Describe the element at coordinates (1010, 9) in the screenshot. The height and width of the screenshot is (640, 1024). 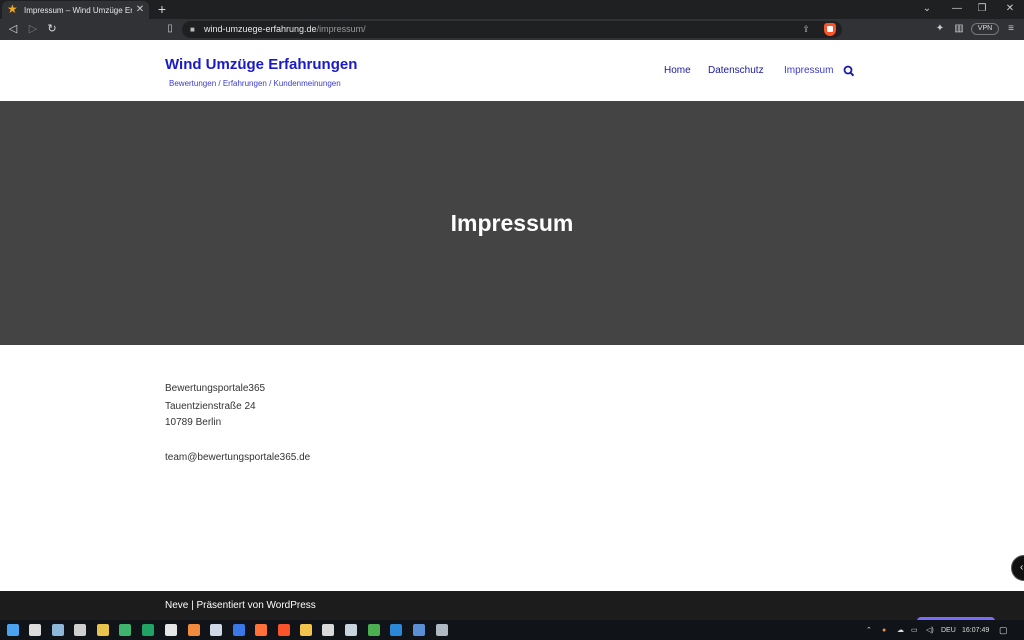
I see `close-window-icon: ✕` at that location.